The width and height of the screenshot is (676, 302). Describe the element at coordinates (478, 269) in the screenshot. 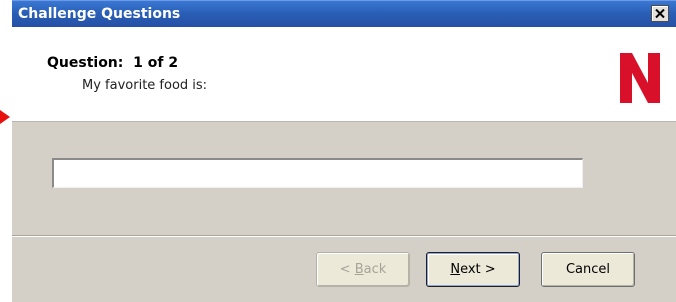

I see `next-rest: ext >` at that location.